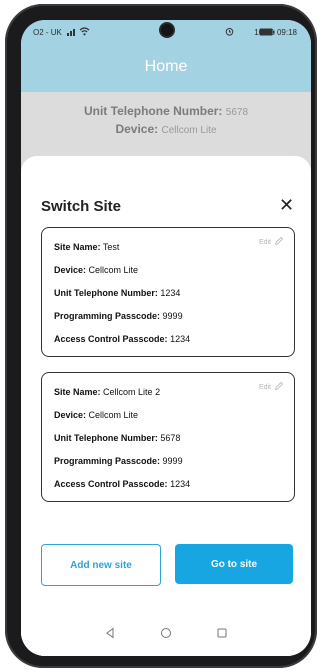 This screenshot has width=322, height=672. I want to click on unit-telephone-line: Unit Telephone Number: 5678, so click(166, 111).